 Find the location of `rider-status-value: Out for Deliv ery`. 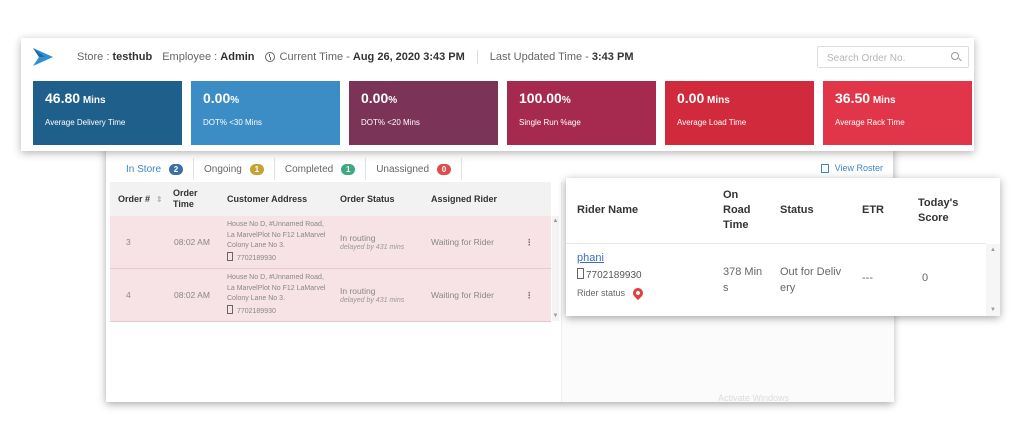

rider-status-value: Out for Deliv ery is located at coordinates (811, 280).